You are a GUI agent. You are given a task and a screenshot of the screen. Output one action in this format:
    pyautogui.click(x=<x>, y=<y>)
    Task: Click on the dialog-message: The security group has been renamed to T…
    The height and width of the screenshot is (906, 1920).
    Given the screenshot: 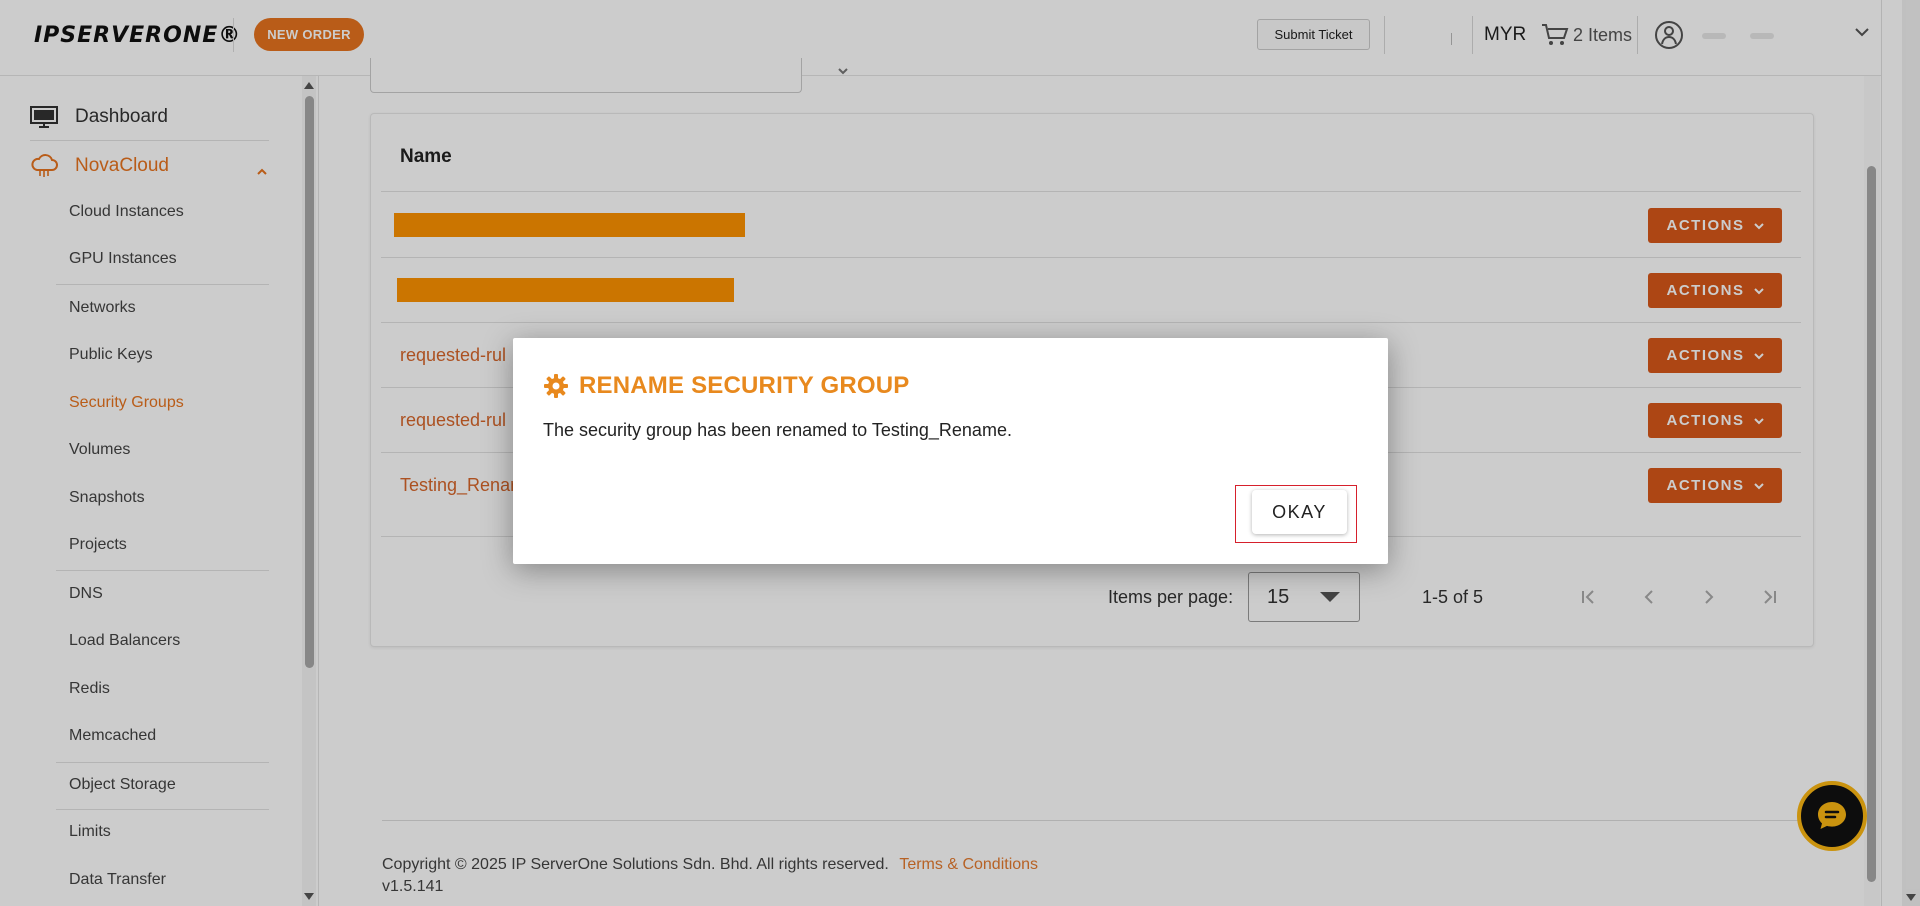 What is the action you would take?
    pyautogui.click(x=777, y=430)
    